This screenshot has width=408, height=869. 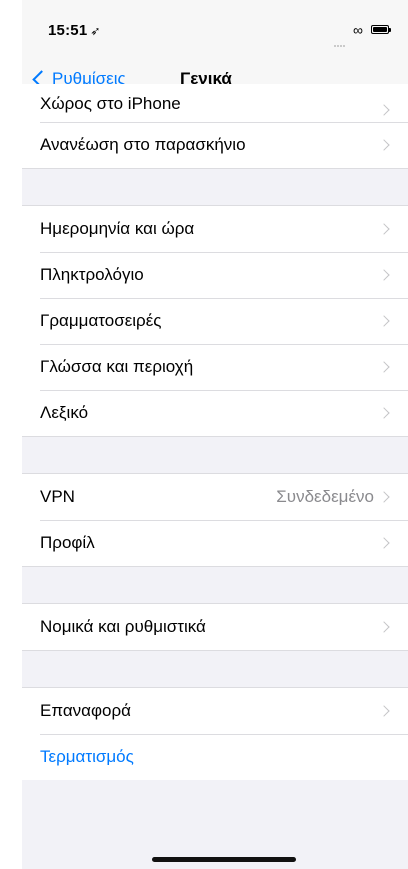 What do you see at coordinates (215, 103) in the screenshot?
I see `settings-row-iphone-storage: Χώρος στο iPhone` at bounding box center [215, 103].